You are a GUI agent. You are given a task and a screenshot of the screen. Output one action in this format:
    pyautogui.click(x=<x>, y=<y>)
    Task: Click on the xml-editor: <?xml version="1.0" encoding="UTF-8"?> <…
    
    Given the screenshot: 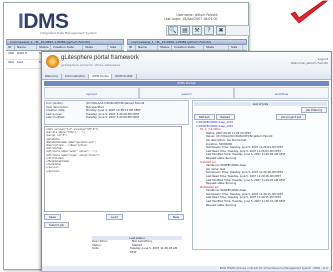 What is the action you would take?
    pyautogui.click(x=113, y=169)
    